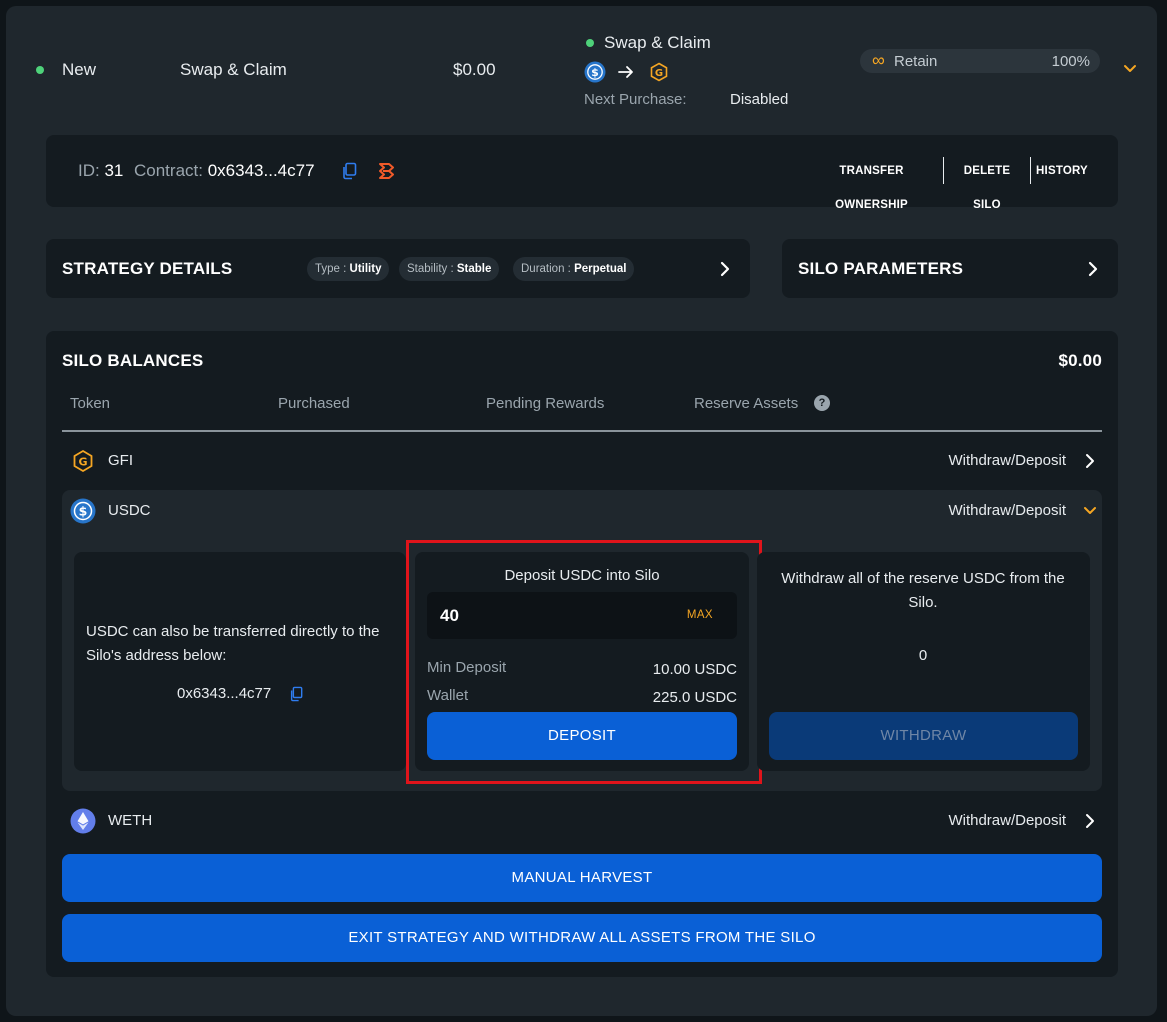 The width and height of the screenshot is (1167, 1022). I want to click on deposit-amount-input: 40 MAX, so click(582, 615).